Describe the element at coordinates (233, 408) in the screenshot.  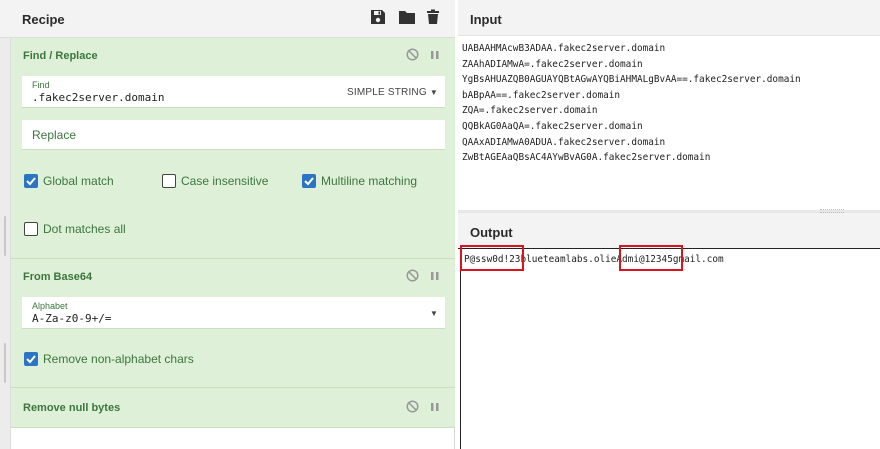
I see `operation-remove-null-bytes: Remove null bytes` at that location.